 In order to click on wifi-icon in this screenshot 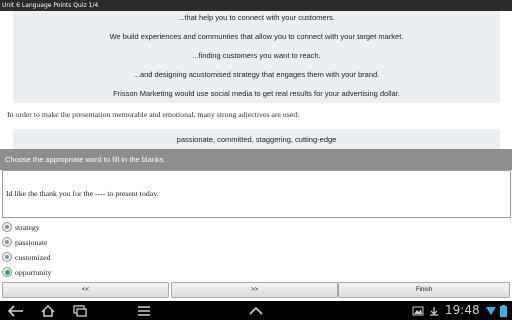, I will do `click(491, 310)`.